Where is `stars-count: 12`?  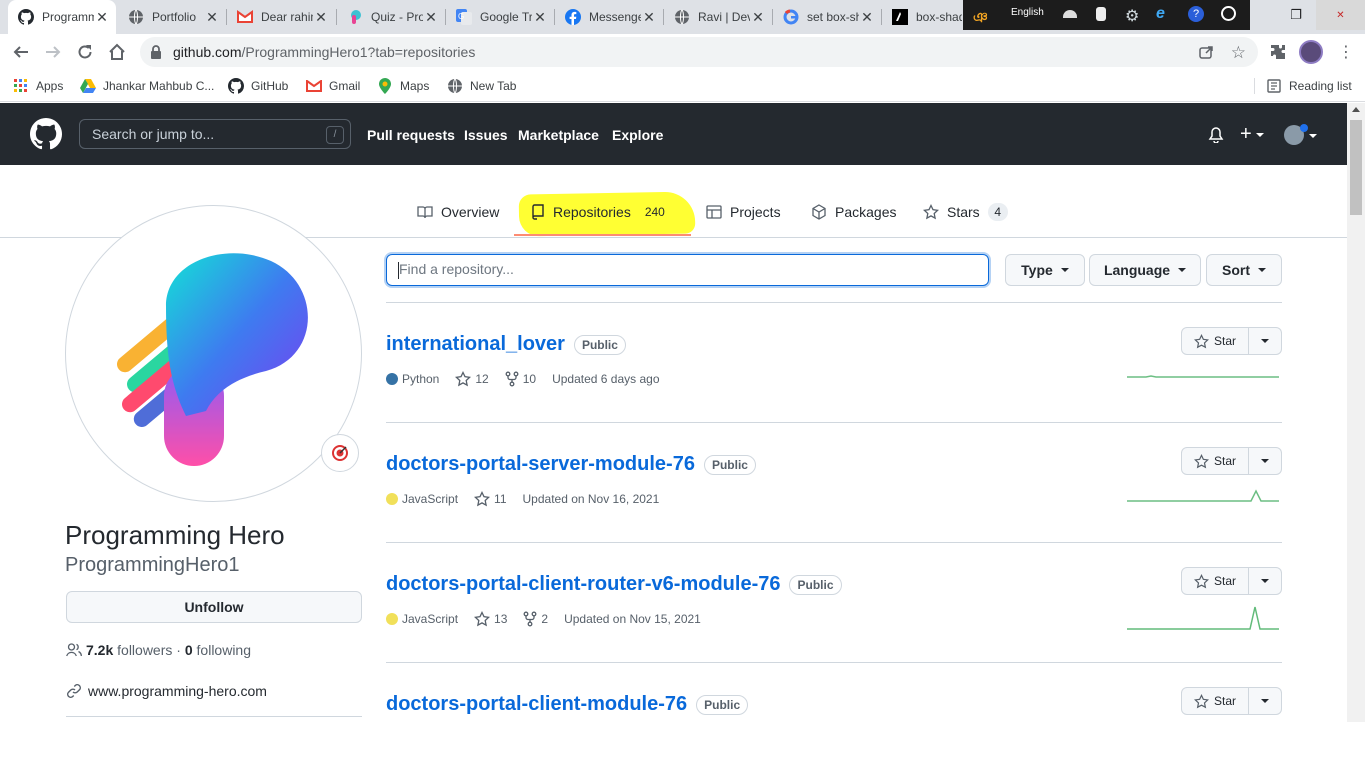 stars-count: 12 is located at coordinates (482, 379).